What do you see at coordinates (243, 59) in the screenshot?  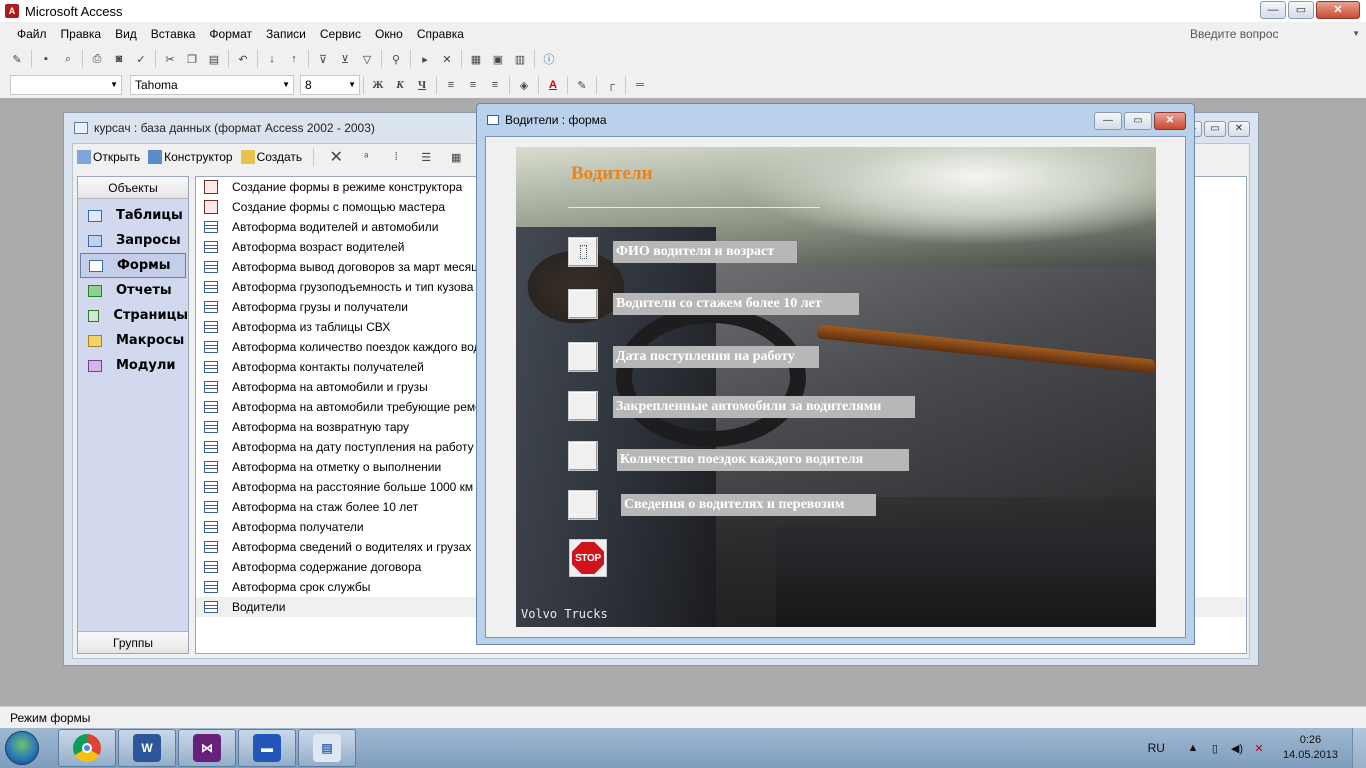 I see `undo-icon: ↶` at bounding box center [243, 59].